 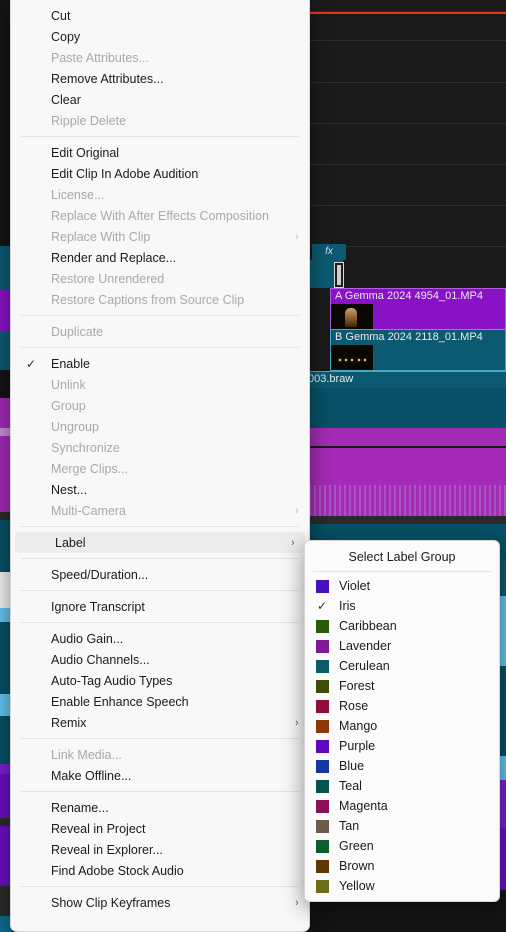 I want to click on label-option-name: Tan, so click(x=349, y=826).